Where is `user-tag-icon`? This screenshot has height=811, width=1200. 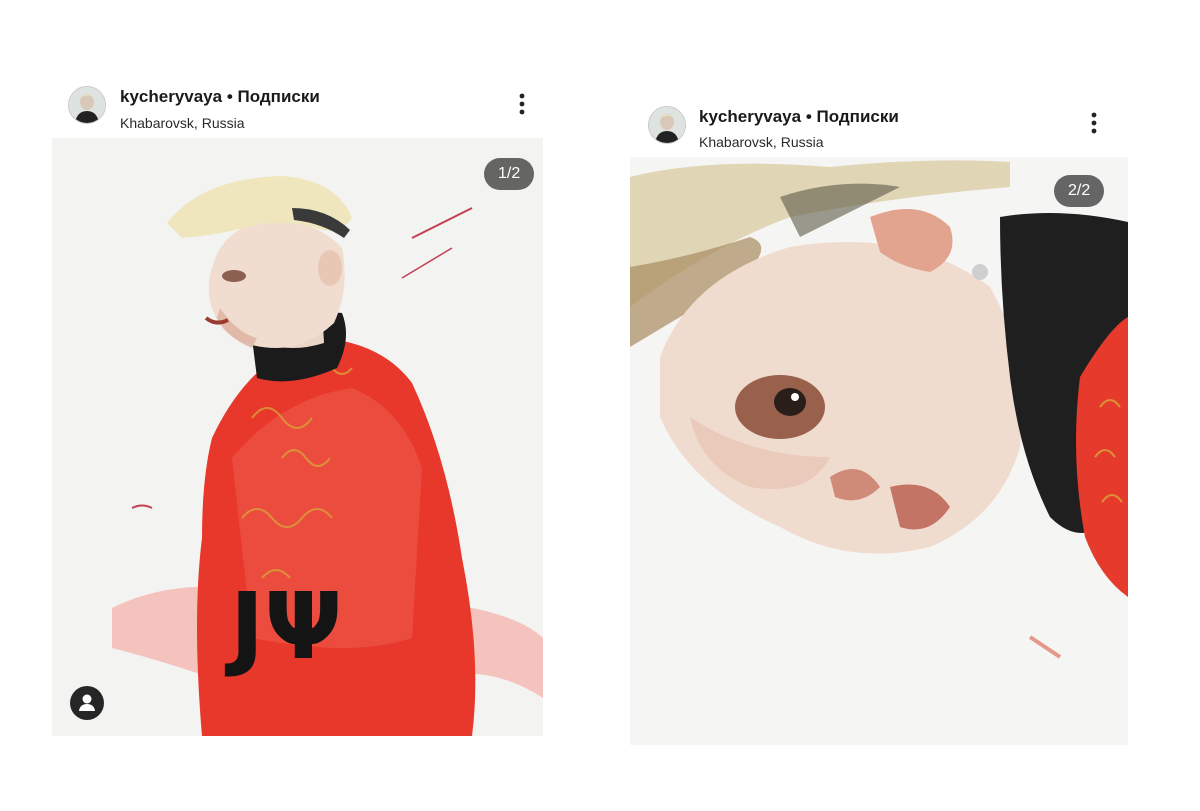 user-tag-icon is located at coordinates (87, 702).